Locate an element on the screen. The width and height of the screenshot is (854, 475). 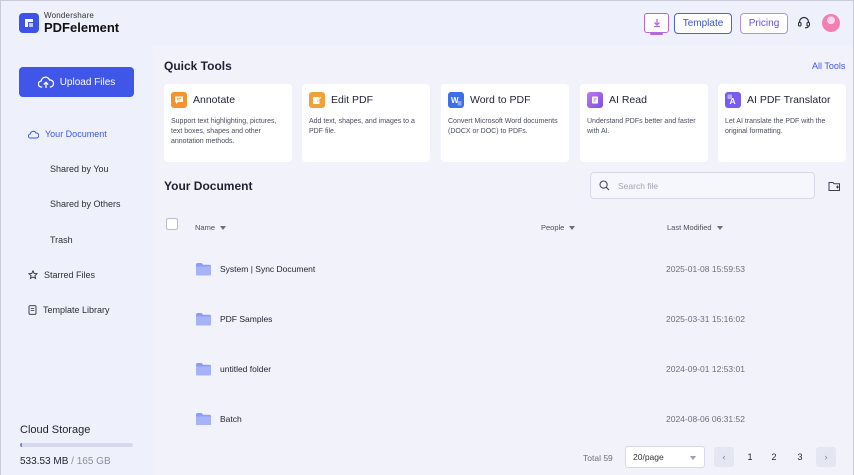
app-logo: Wondershare PDFelement is located at coordinates (69, 23).